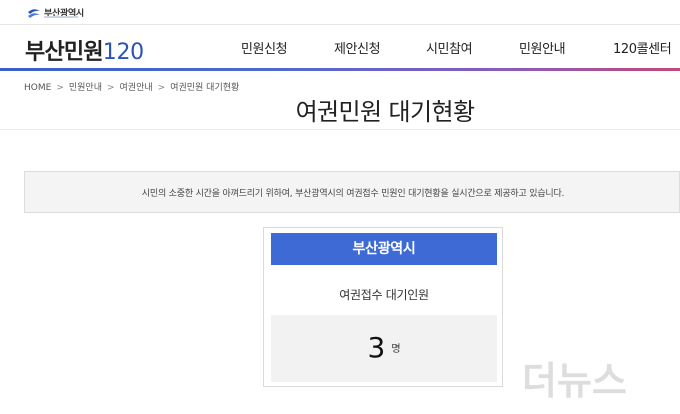 This screenshot has height=414, width=680. What do you see at coordinates (34, 14) in the screenshot?
I see `busan-logo-icon` at bounding box center [34, 14].